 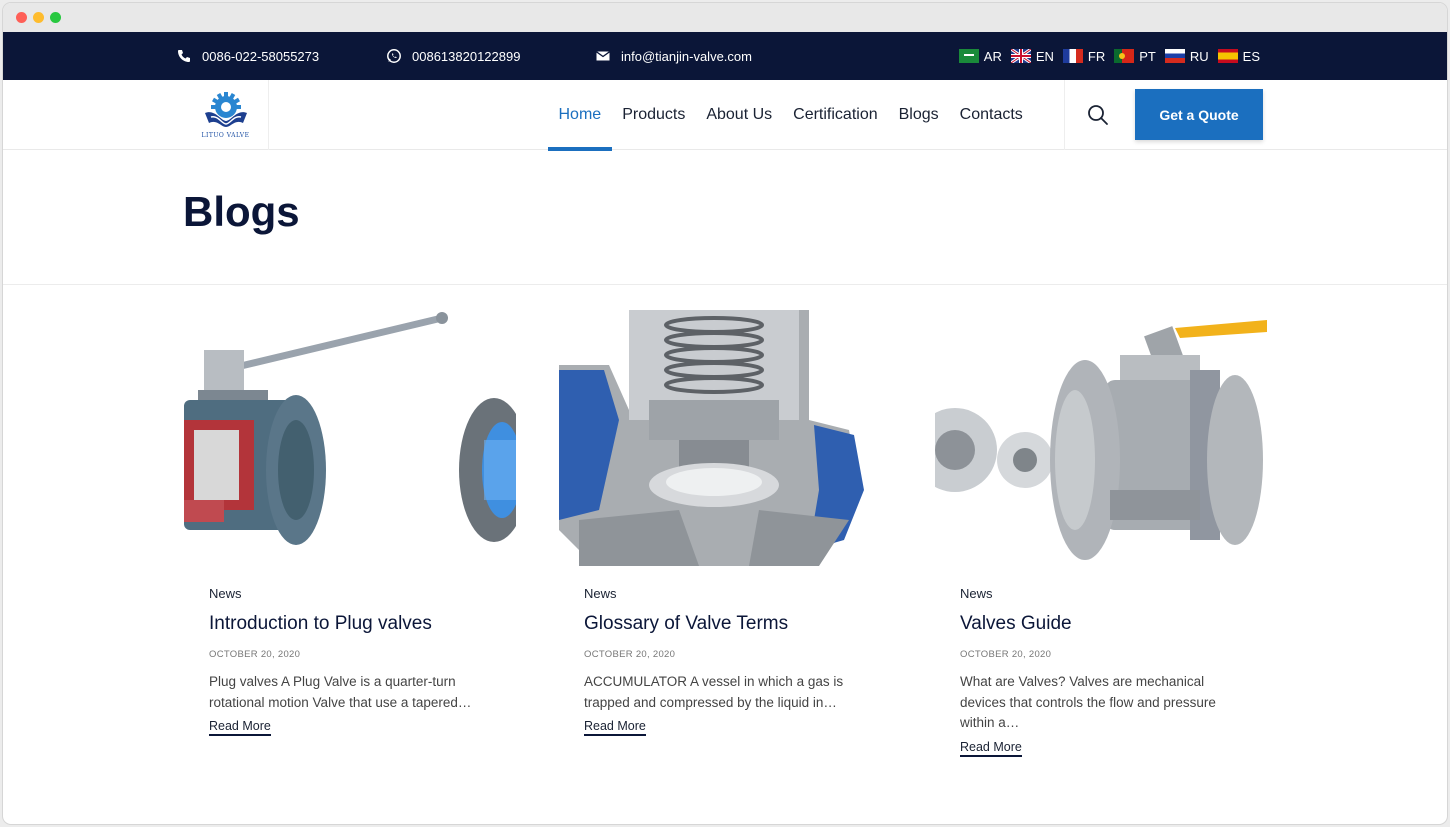 What do you see at coordinates (1098, 115) in the screenshot?
I see `search-icon` at bounding box center [1098, 115].